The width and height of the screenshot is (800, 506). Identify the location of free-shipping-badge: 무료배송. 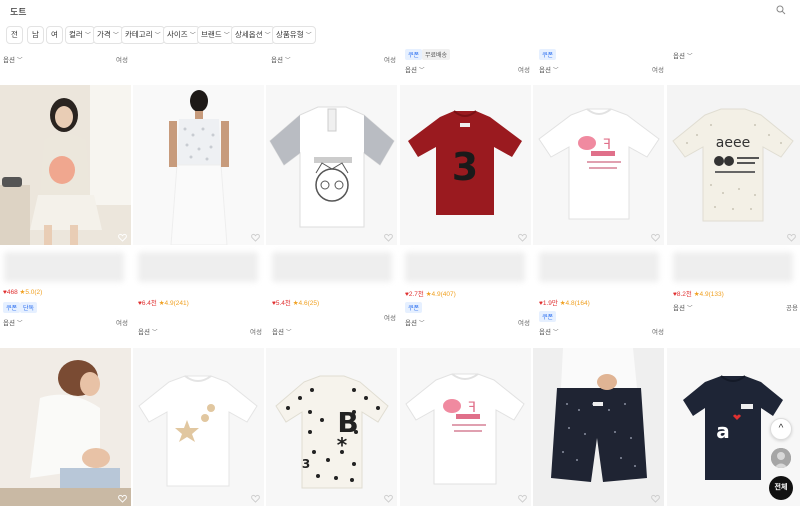
(436, 54).